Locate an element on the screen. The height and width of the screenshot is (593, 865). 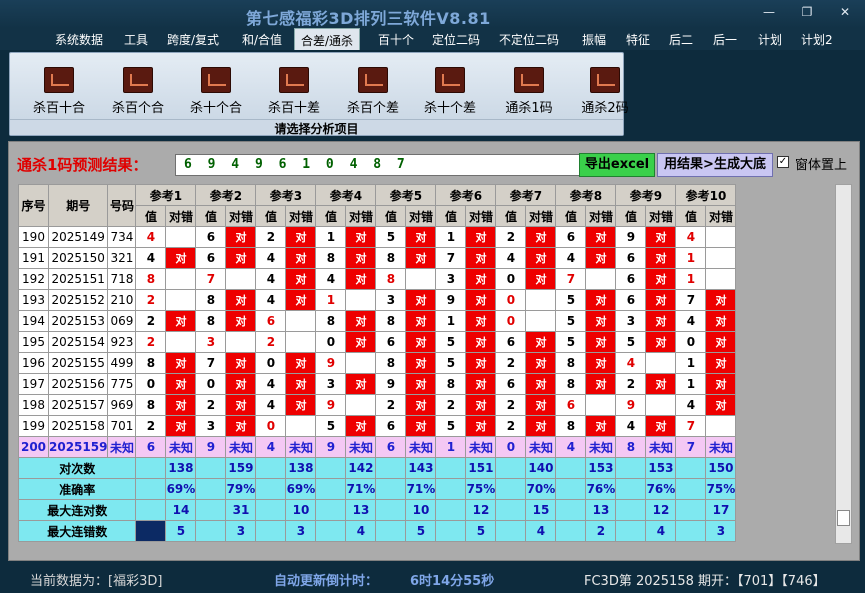
pending-value: 8 is located at coordinates (631, 447).